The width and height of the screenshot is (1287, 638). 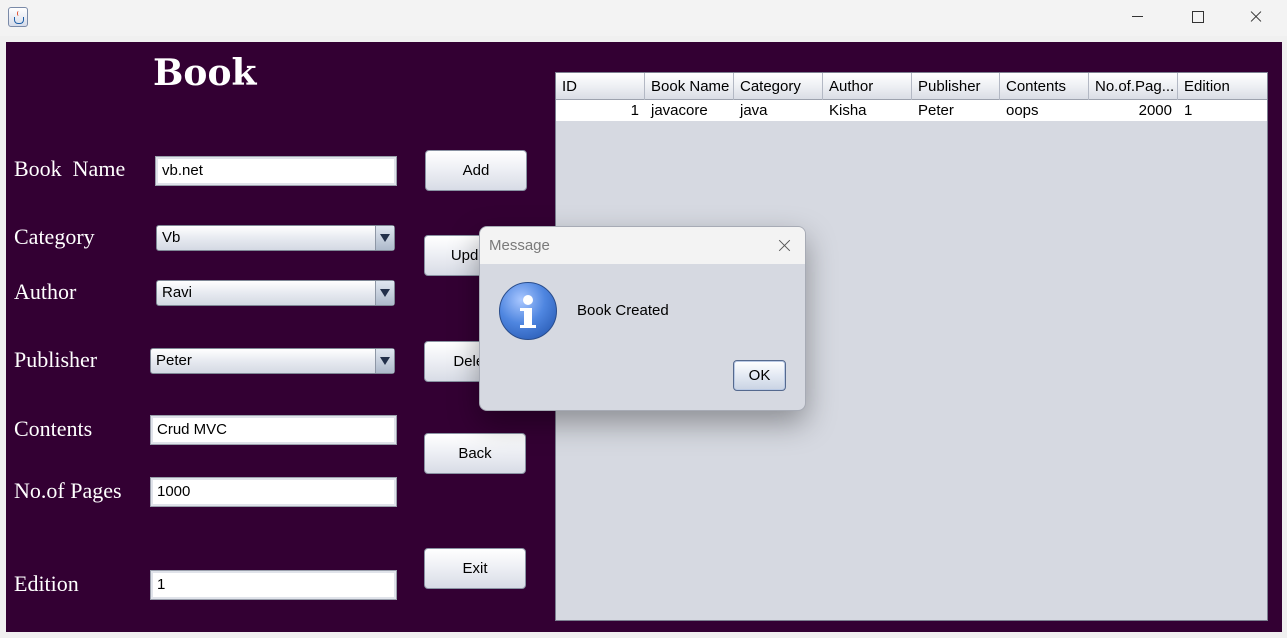 I want to click on category-selected-value: Vb, so click(x=171, y=237).